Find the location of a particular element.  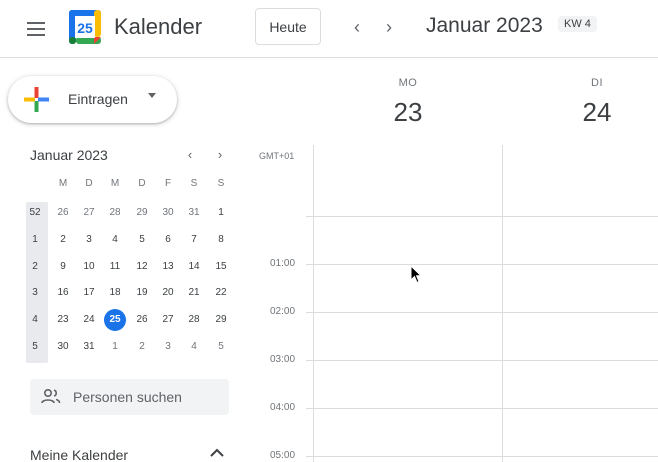

time-label: 05:00 is located at coordinates (283, 455).